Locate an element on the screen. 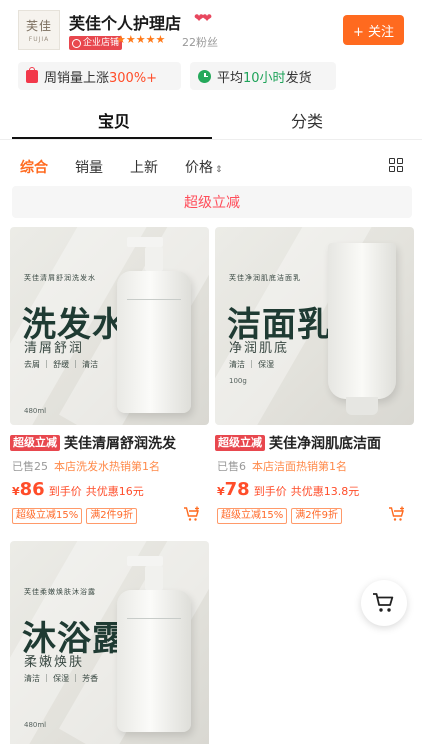 Image resolution: width=422 pixels, height=744 pixels. image-subtitle: 清屑舒润 is located at coordinates (54, 348).